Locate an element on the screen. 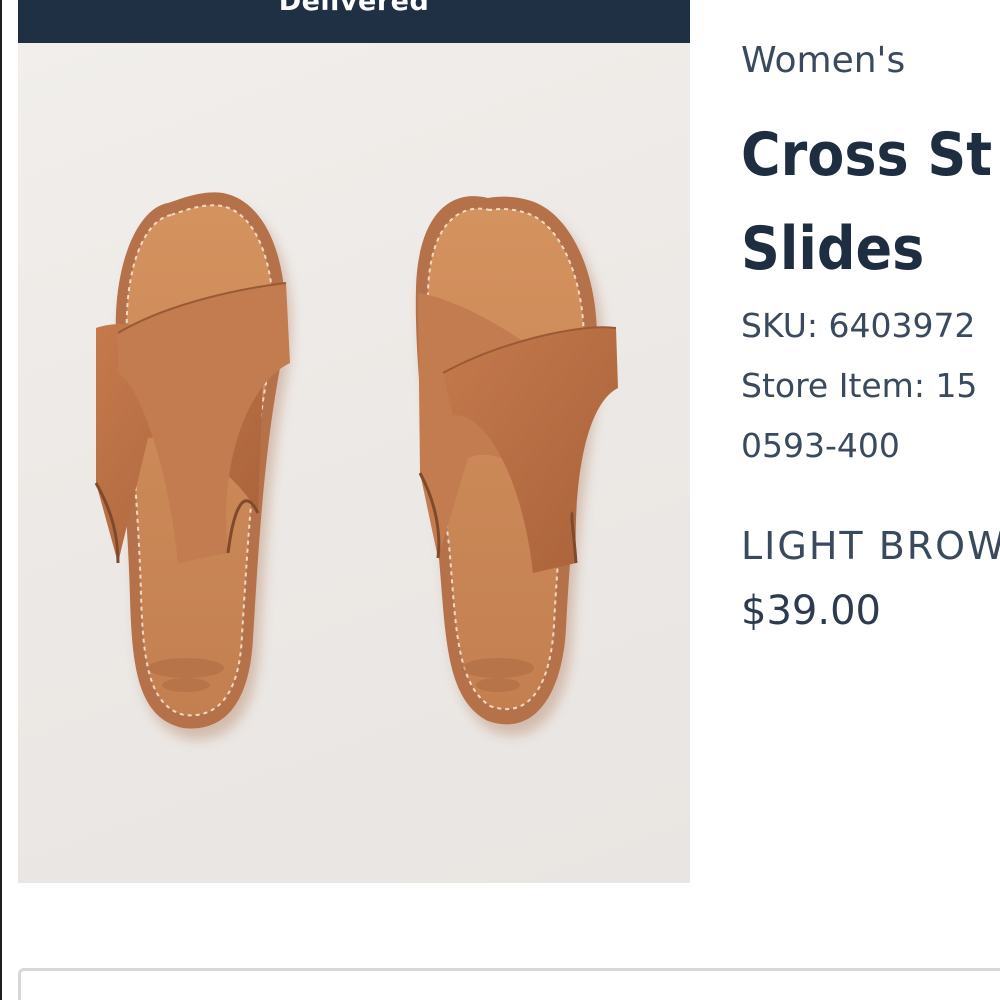 The height and width of the screenshot is (1000, 1000). left-sandal is located at coordinates (193, 466).